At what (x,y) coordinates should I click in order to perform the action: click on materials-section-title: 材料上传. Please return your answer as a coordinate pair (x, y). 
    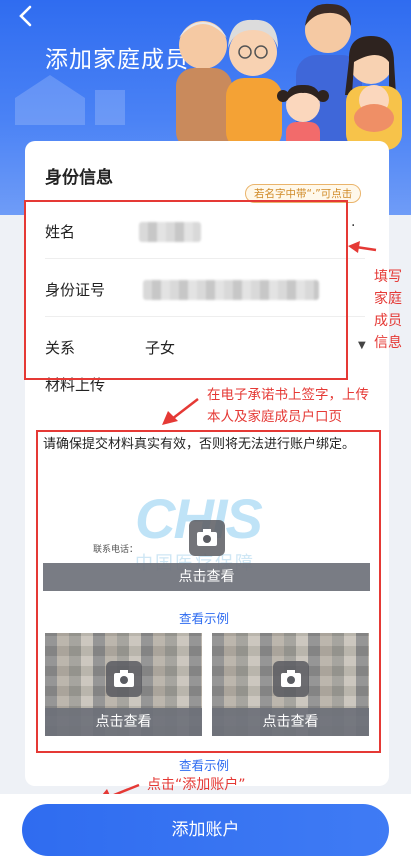
    Looking at the image, I should click on (75, 385).